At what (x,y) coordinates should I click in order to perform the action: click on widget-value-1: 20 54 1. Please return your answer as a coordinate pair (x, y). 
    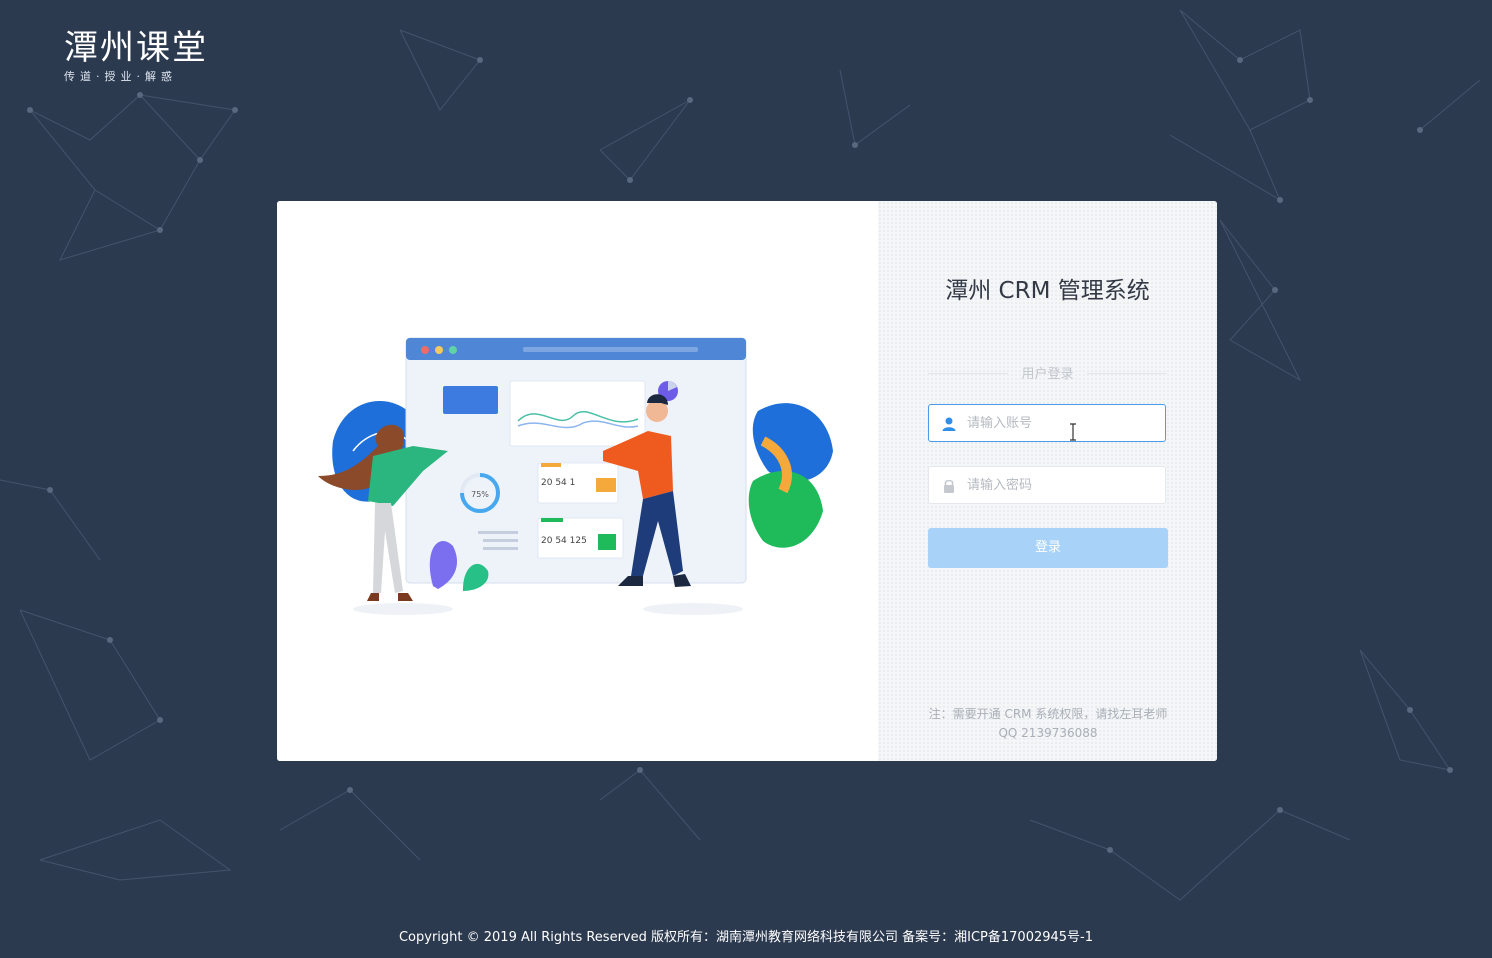
    Looking at the image, I should click on (558, 483).